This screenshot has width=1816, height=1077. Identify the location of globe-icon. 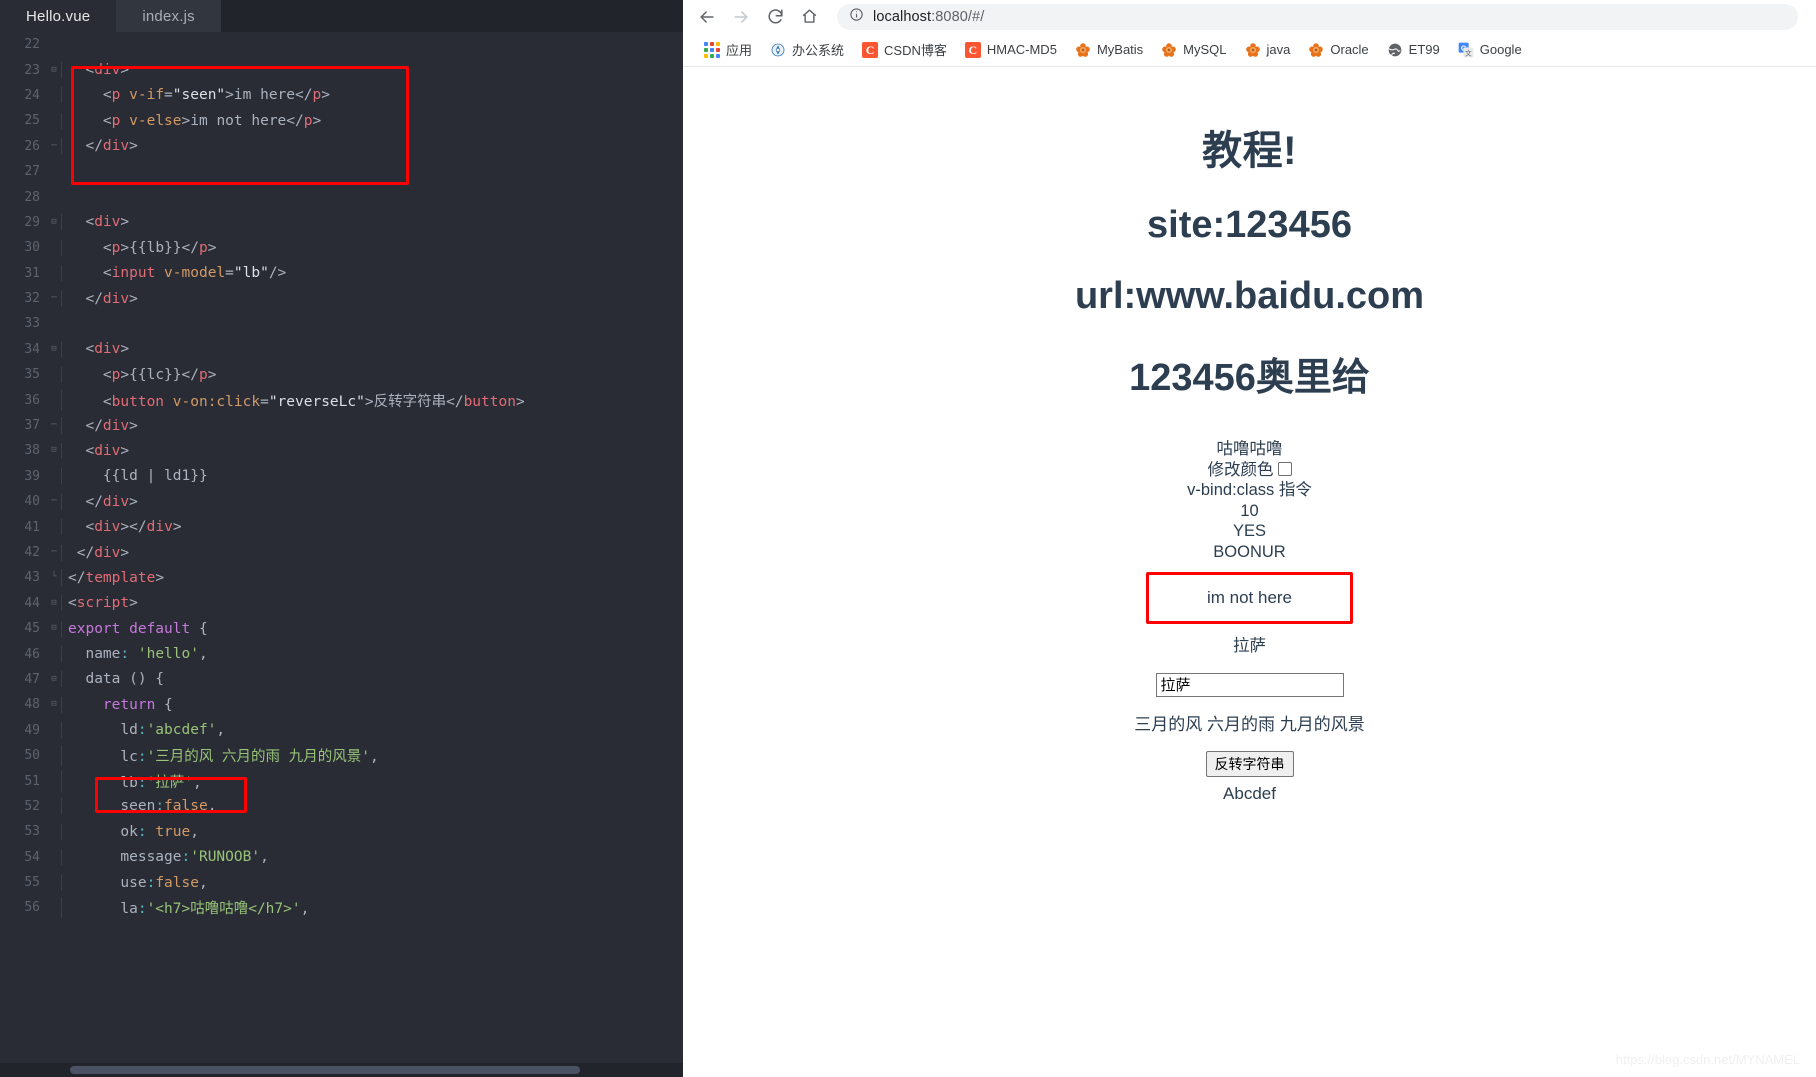
(1395, 50).